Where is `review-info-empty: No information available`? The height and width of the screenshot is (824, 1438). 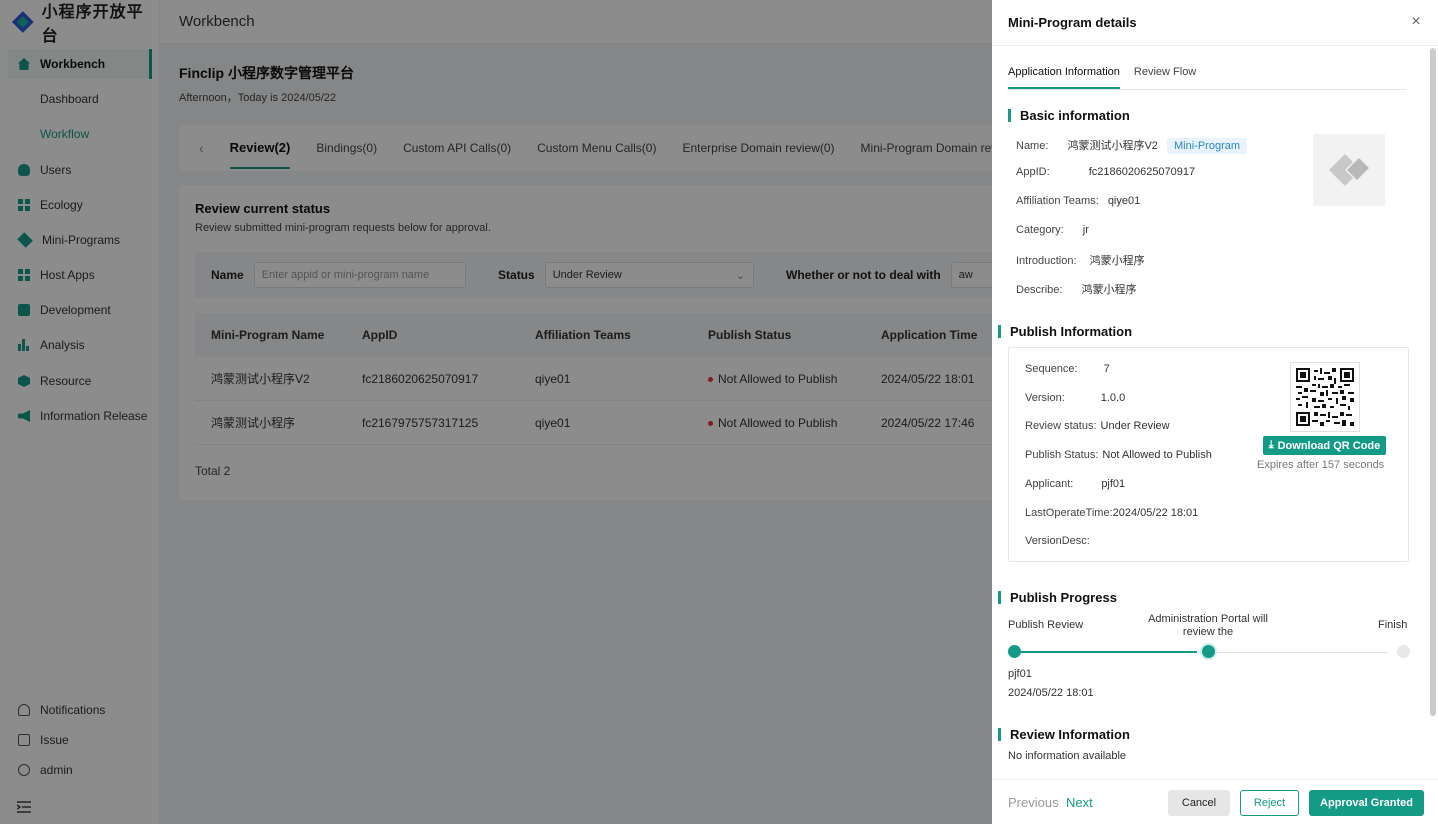
review-info-empty: No information available is located at coordinates (1067, 756).